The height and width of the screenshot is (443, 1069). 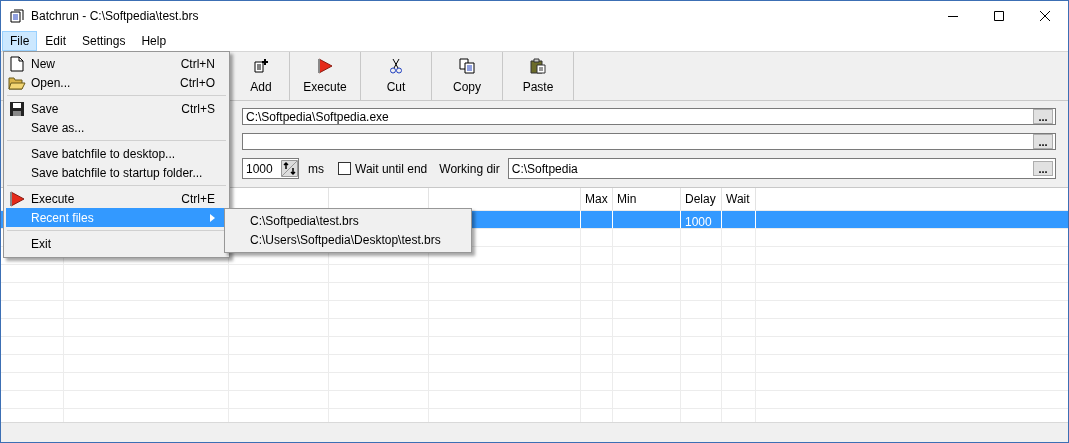 I want to click on table-cell: 1000, so click(x=701, y=219).